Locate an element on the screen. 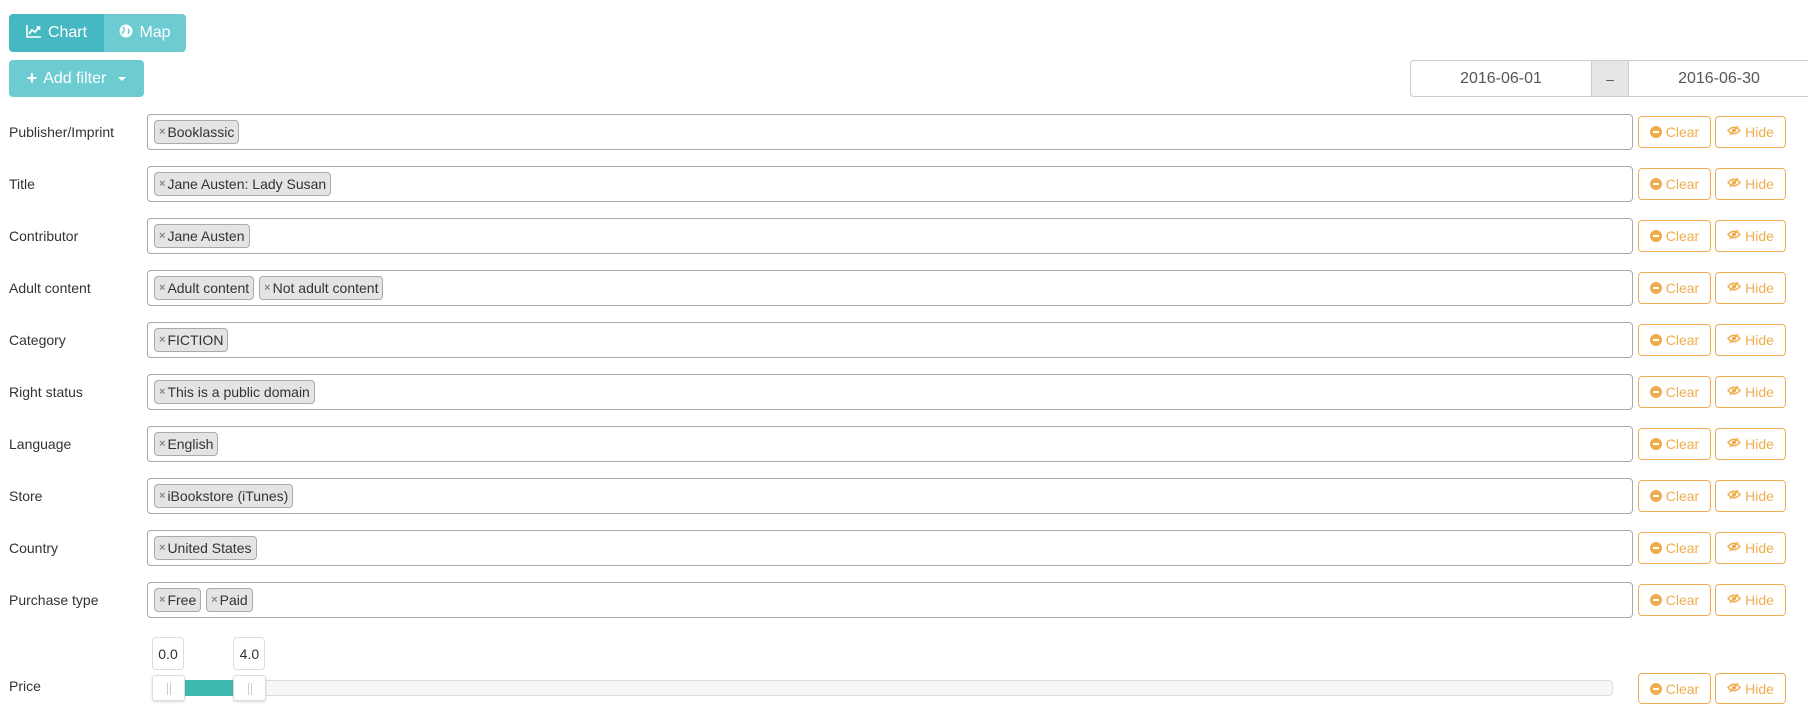 The width and height of the screenshot is (1808, 719). tag-label: This is a public domain is located at coordinates (238, 392).